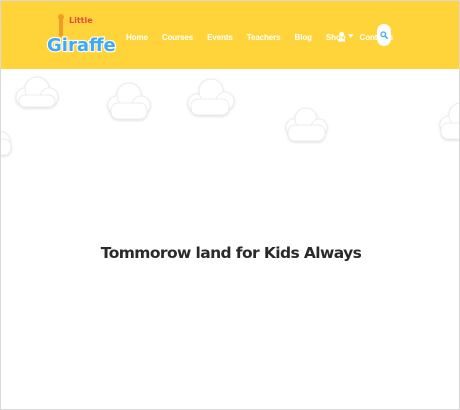  I want to click on search-button, so click(384, 35).